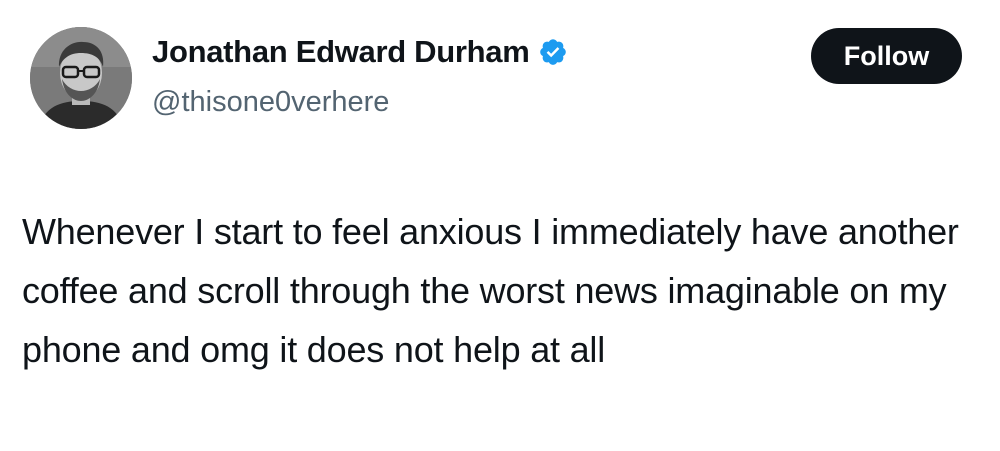 This screenshot has height=451, width=1000. I want to click on author-handle: @thisone0verhere, so click(270, 102).